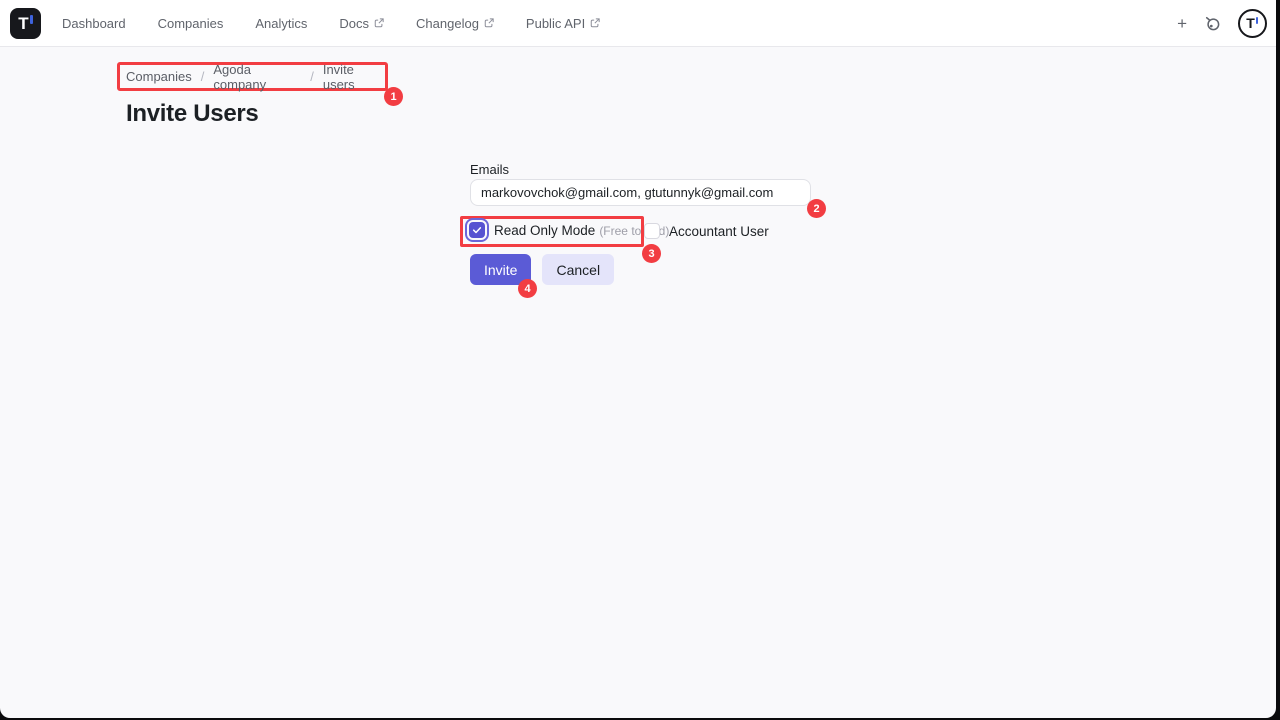  What do you see at coordinates (651, 253) in the screenshot?
I see `annotation-badge-3: 3` at bounding box center [651, 253].